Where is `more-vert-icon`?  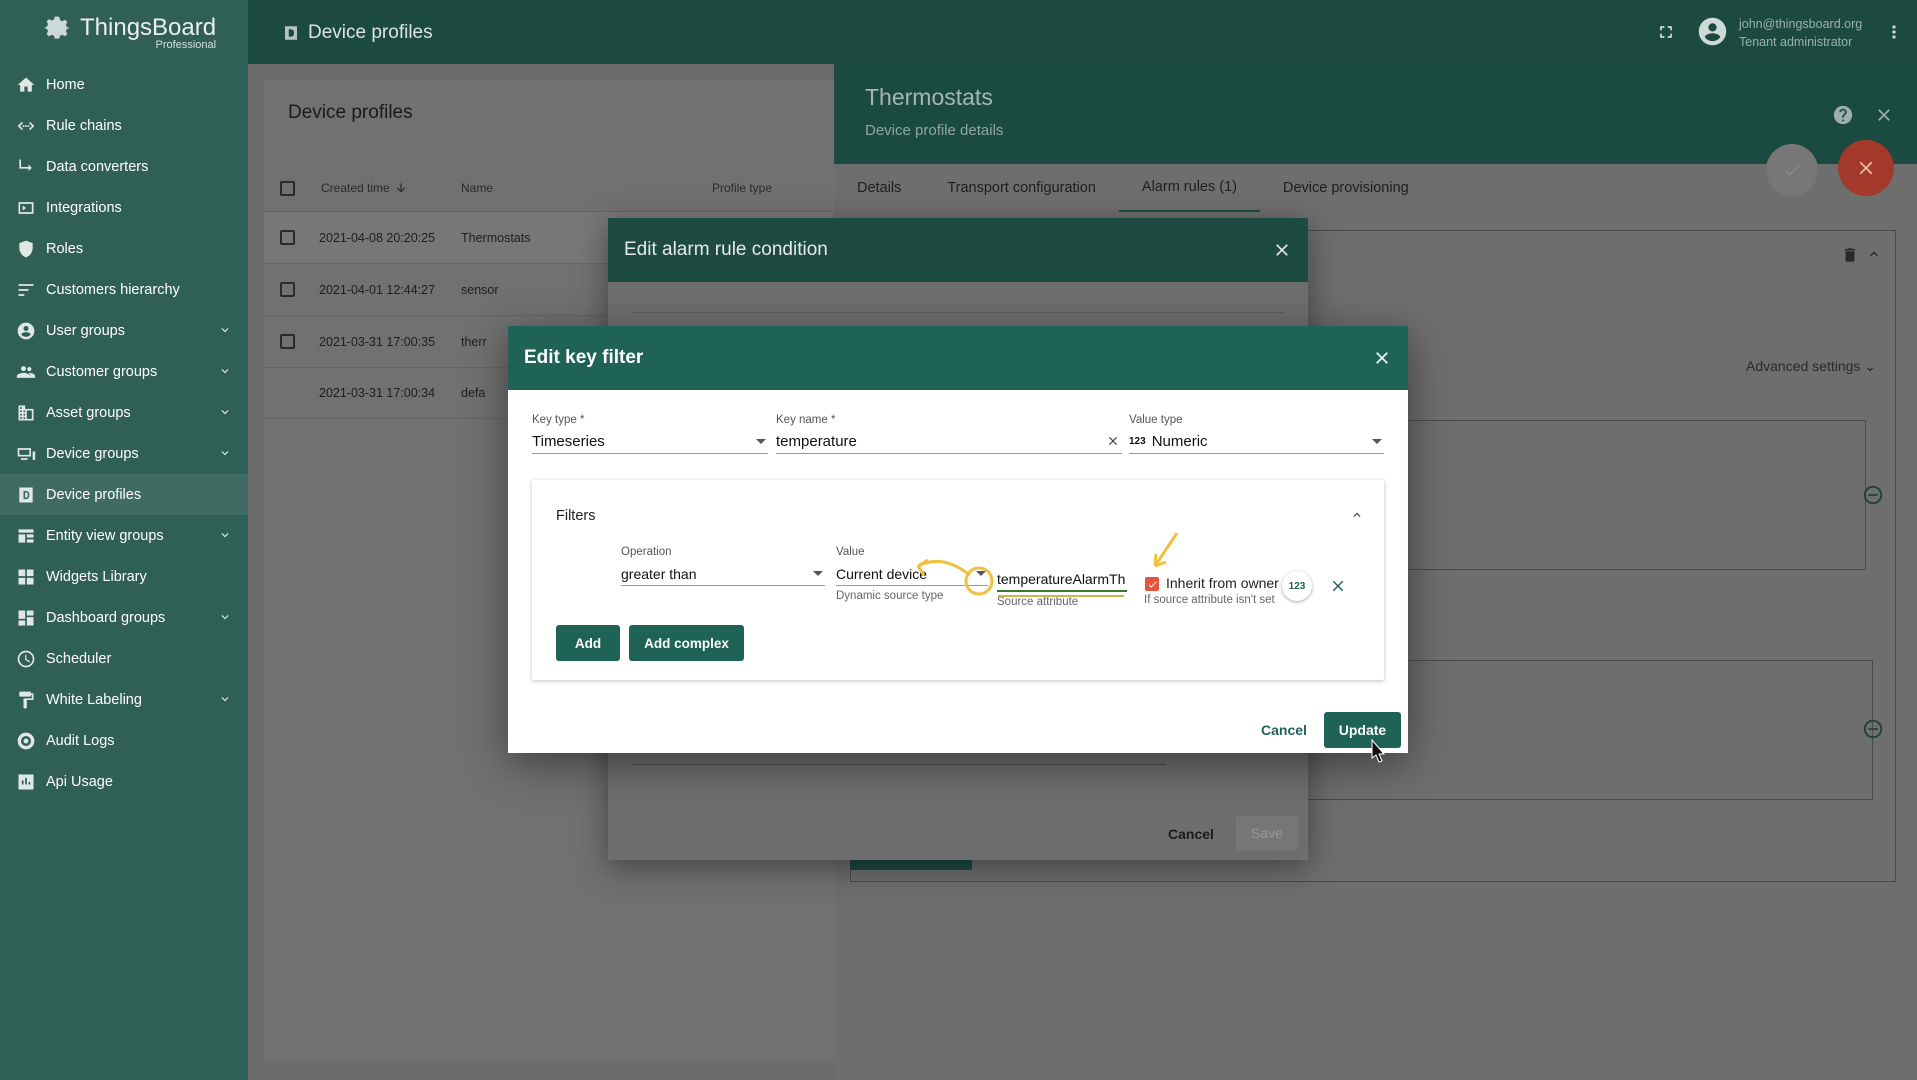
more-vert-icon is located at coordinates (1894, 32).